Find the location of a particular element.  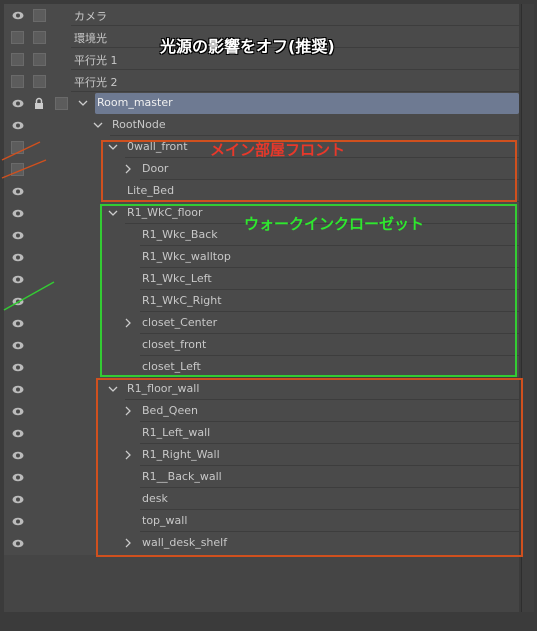

layer-row-directional-light-2: 平行光 2 is located at coordinates (261, 81).